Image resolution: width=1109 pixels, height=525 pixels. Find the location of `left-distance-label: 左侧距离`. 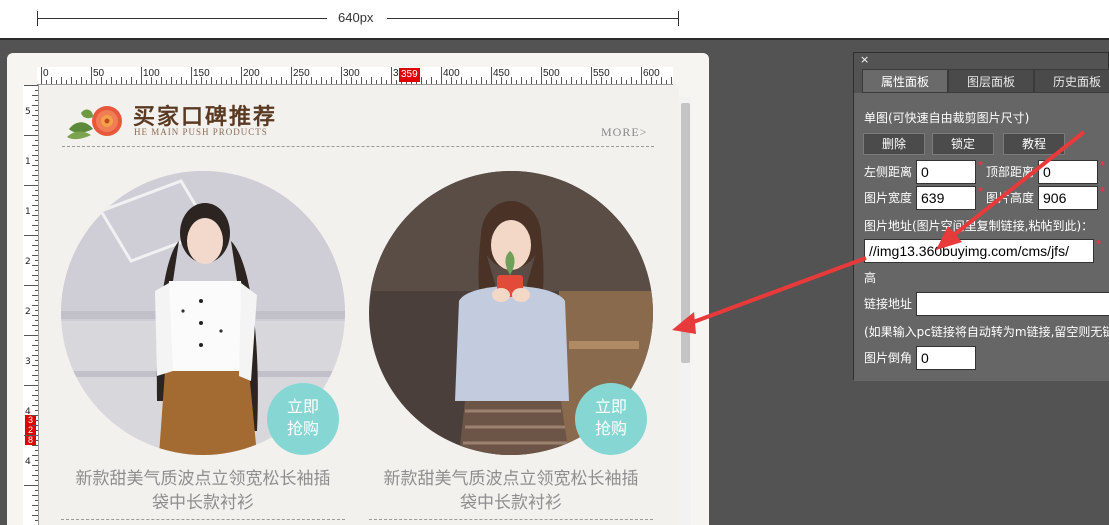

left-distance-label: 左侧距离 is located at coordinates (888, 172).